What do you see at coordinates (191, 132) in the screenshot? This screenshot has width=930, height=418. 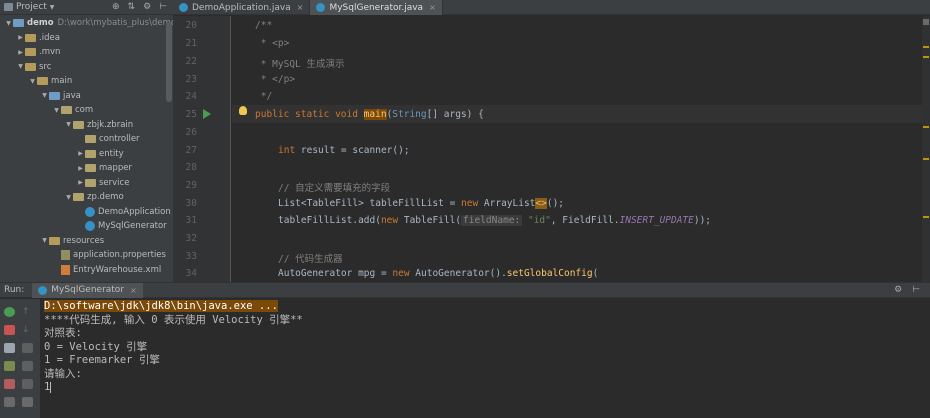 I see `line-number: 26` at bounding box center [191, 132].